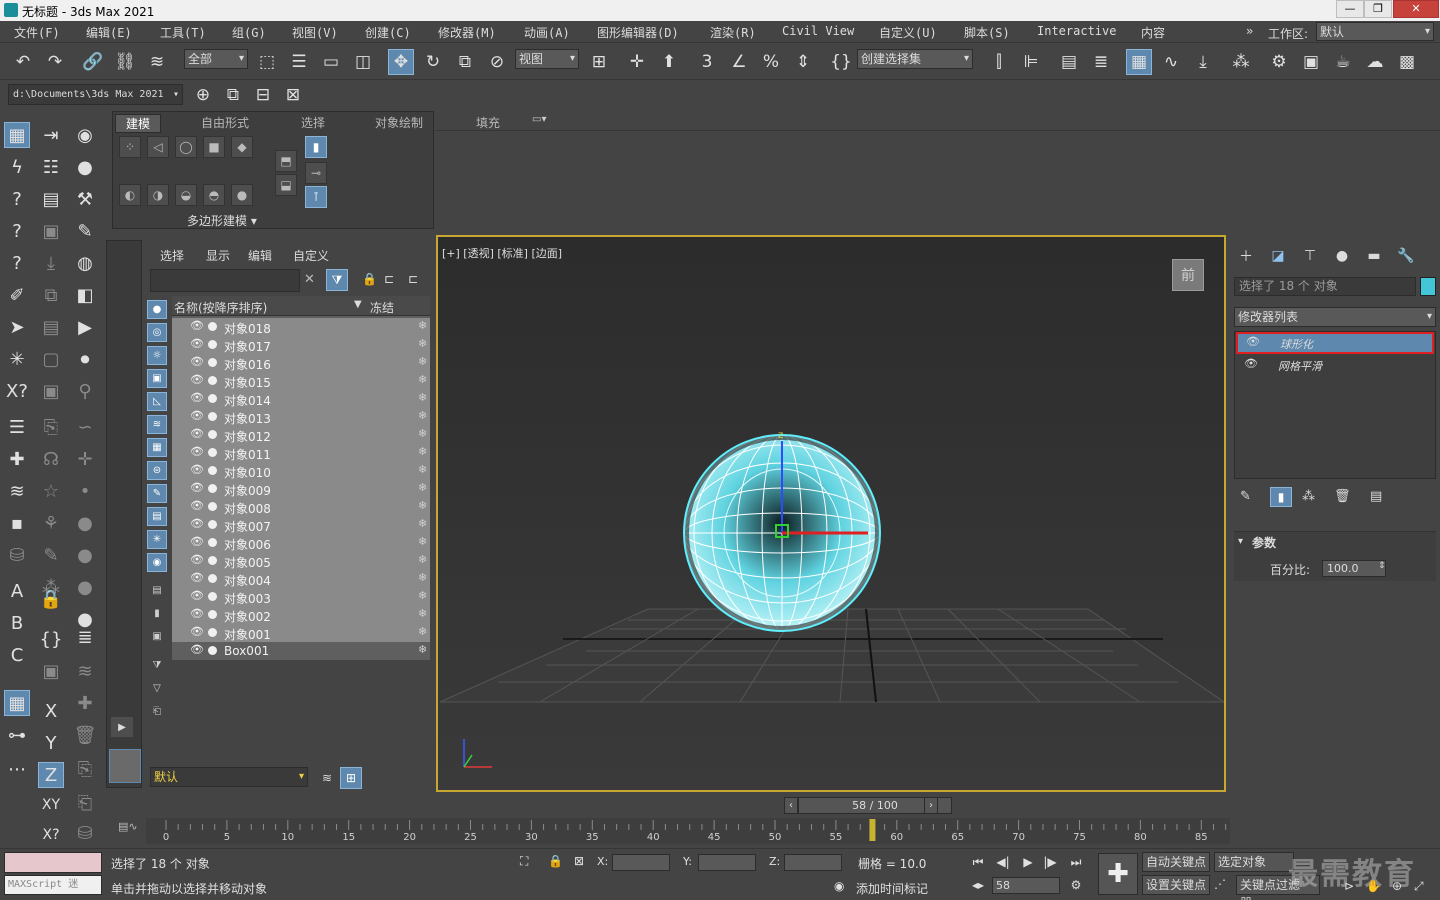 This screenshot has height=900, width=1440. What do you see at coordinates (17, 199) in the screenshot?
I see `question-lasso-icon: ?` at bounding box center [17, 199].